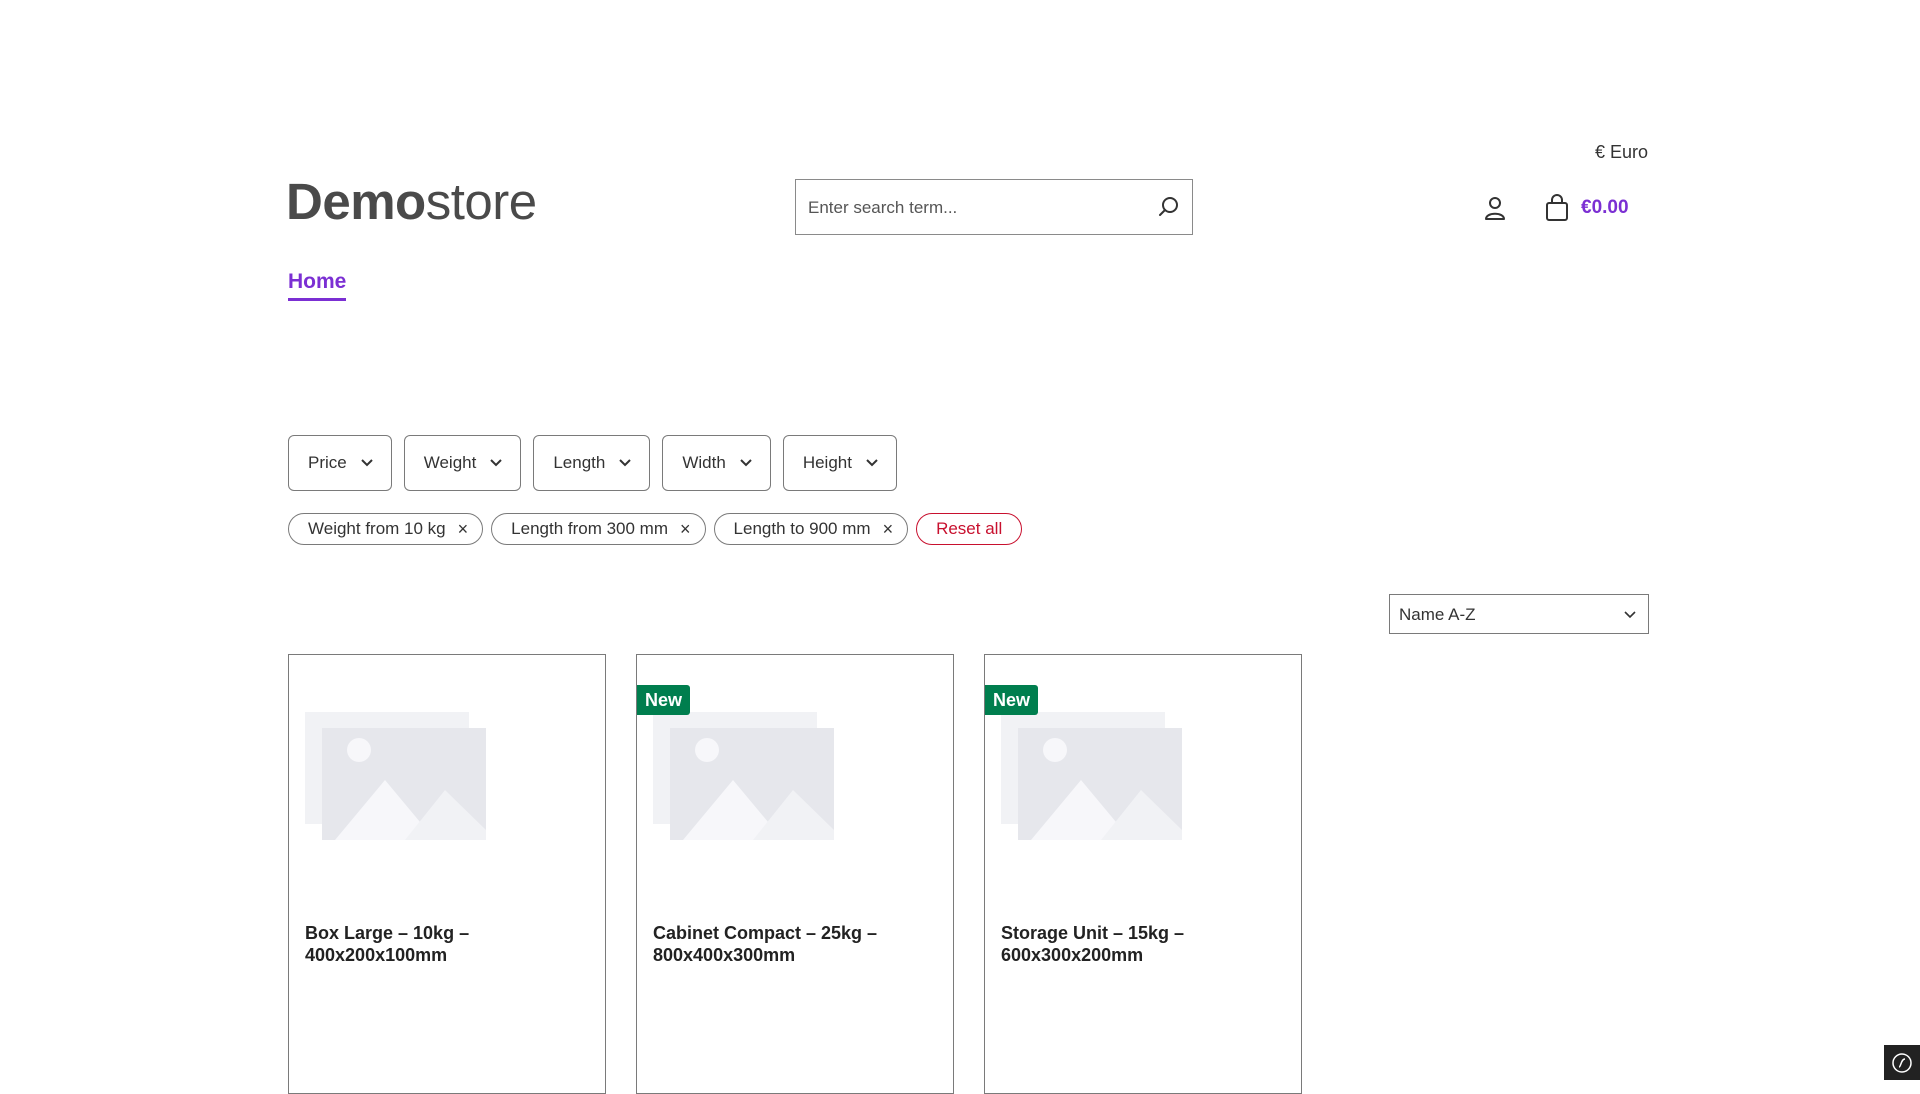 The width and height of the screenshot is (1920, 1094). Describe the element at coordinates (973, 208) in the screenshot. I see `search-input` at that location.